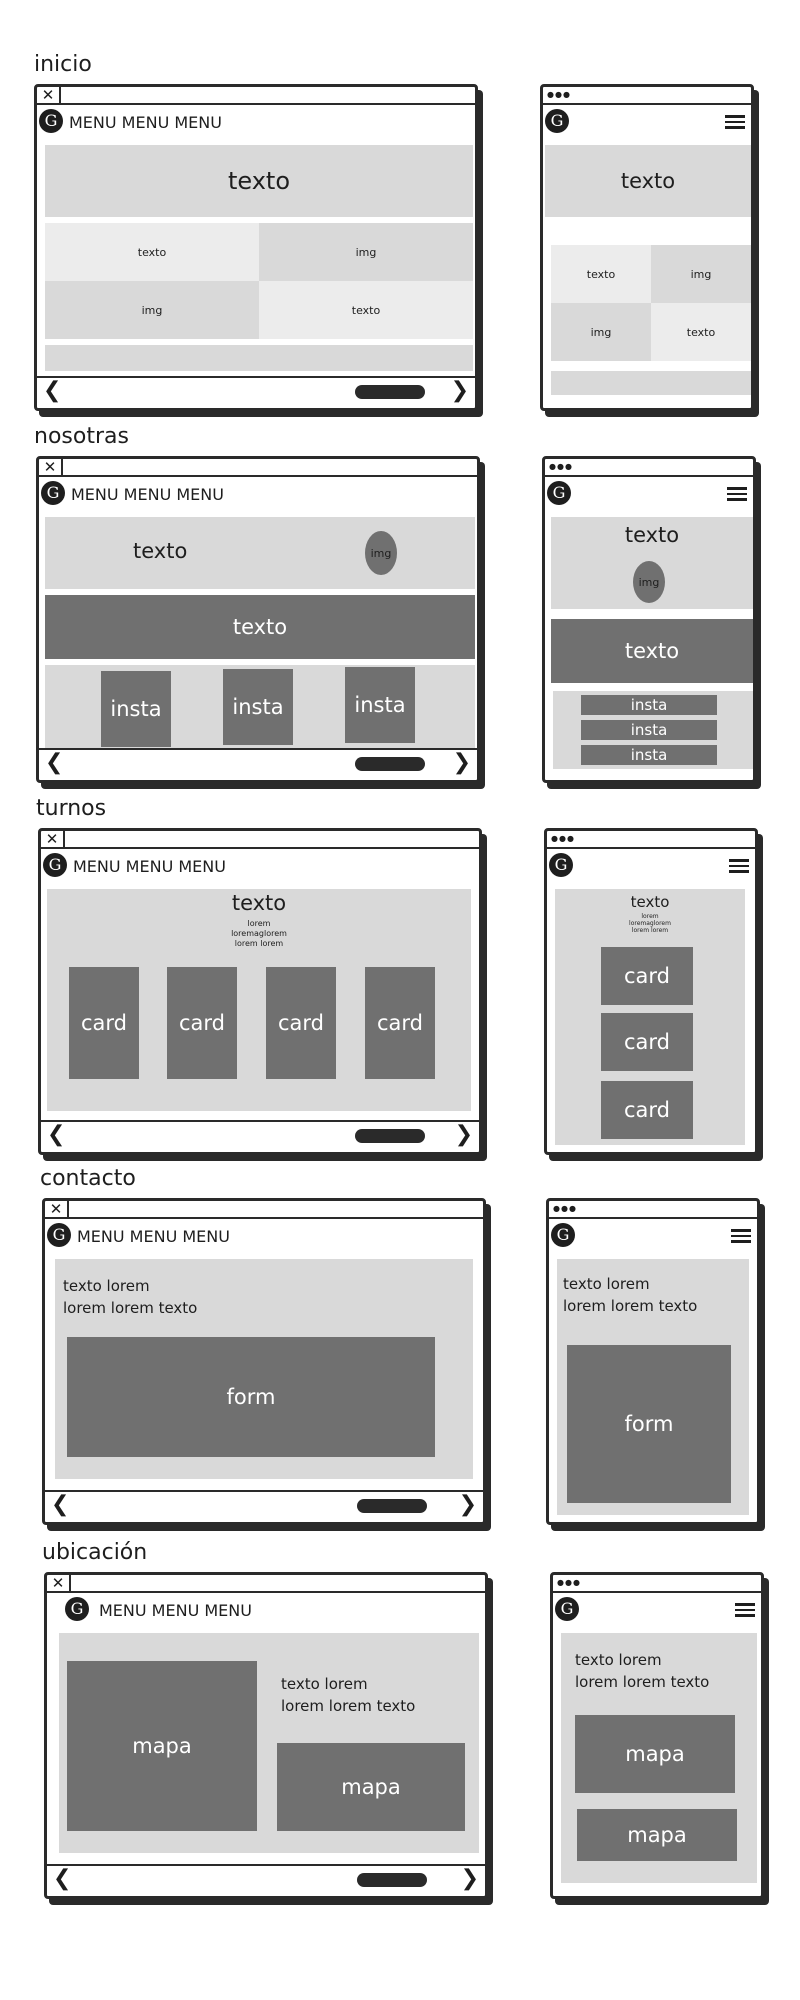 The height and width of the screenshot is (2000, 800). I want to click on turnos-line-2: loremaglorem, so click(650, 923).